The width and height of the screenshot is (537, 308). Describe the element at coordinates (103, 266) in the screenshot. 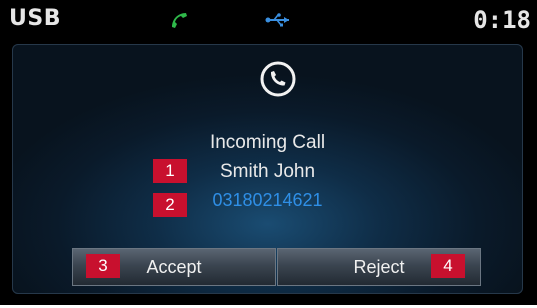

I see `callout-marker-3: 3` at that location.